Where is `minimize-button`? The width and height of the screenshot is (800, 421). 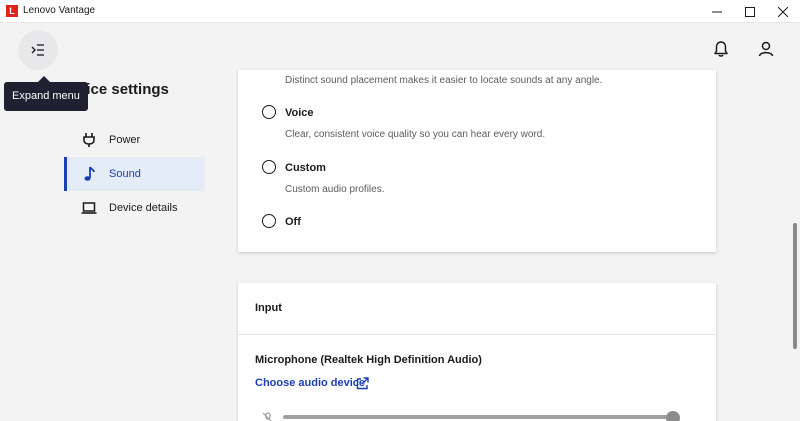
minimize-button is located at coordinates (717, 11).